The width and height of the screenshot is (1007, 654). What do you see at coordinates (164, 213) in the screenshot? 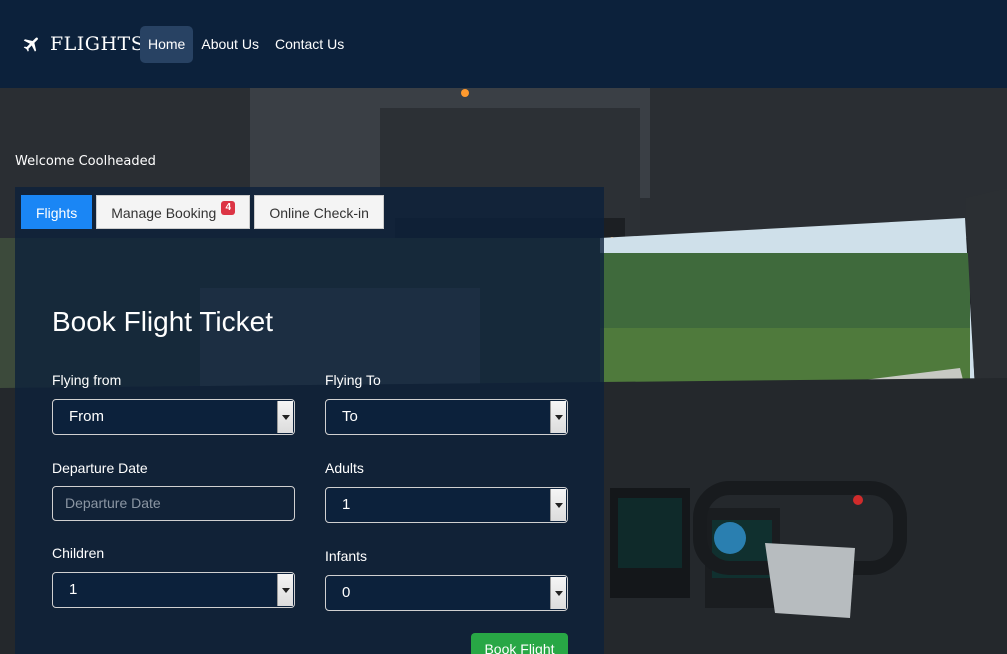
I see `tab-manage-booking-label: Manage Booking` at bounding box center [164, 213].